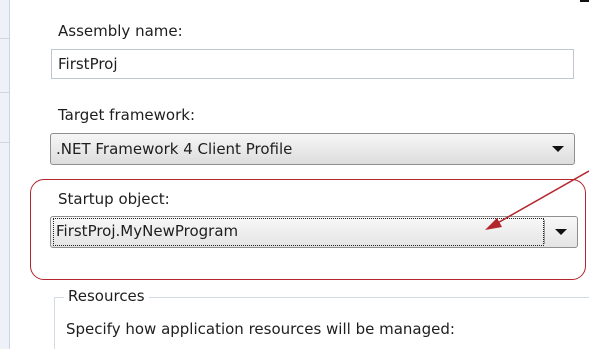 The height and width of the screenshot is (349, 589). What do you see at coordinates (106, 296) in the screenshot?
I see `resources-group-title: Resources` at bounding box center [106, 296].